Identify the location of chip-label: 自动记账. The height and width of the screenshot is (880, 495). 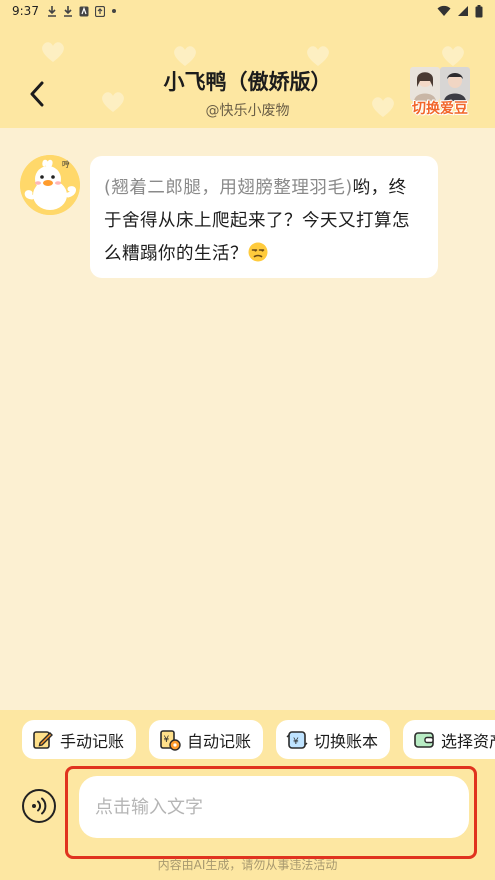
(219, 741).